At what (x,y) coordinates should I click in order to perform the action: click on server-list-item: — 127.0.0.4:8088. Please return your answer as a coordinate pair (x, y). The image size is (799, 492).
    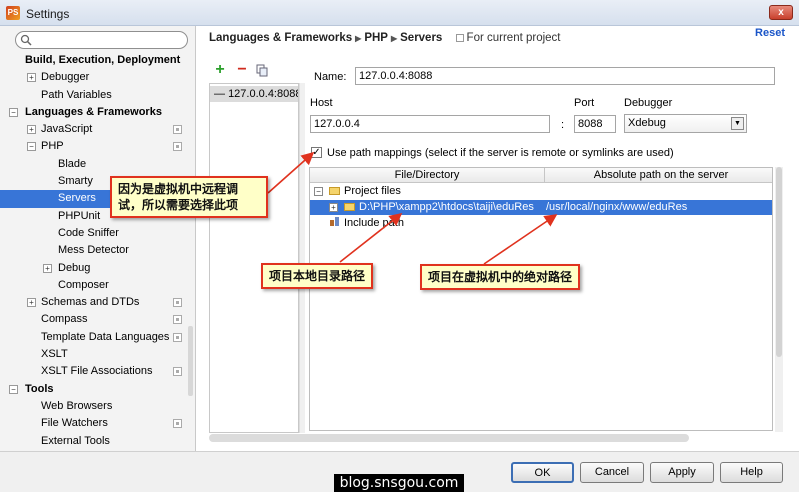
    Looking at the image, I should click on (254, 94).